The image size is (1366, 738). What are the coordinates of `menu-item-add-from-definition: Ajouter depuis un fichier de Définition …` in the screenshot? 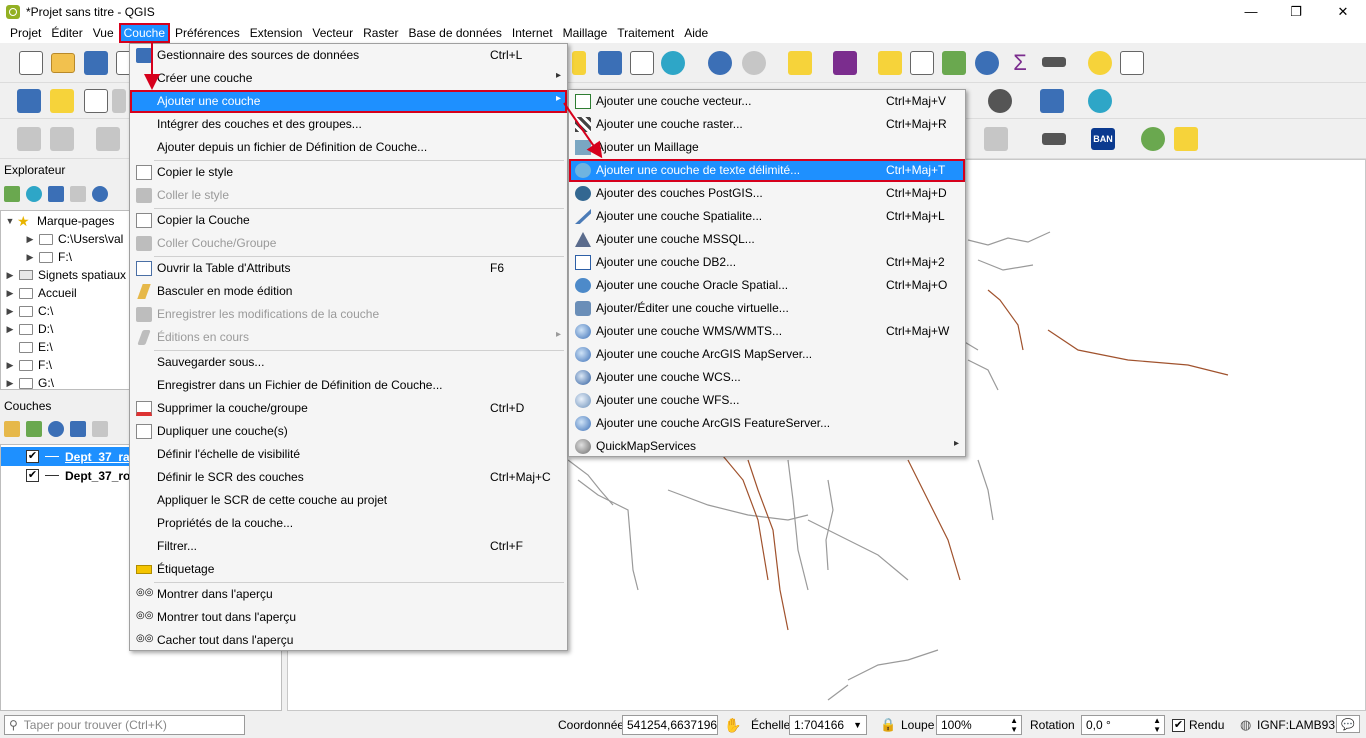 It's located at (348, 147).